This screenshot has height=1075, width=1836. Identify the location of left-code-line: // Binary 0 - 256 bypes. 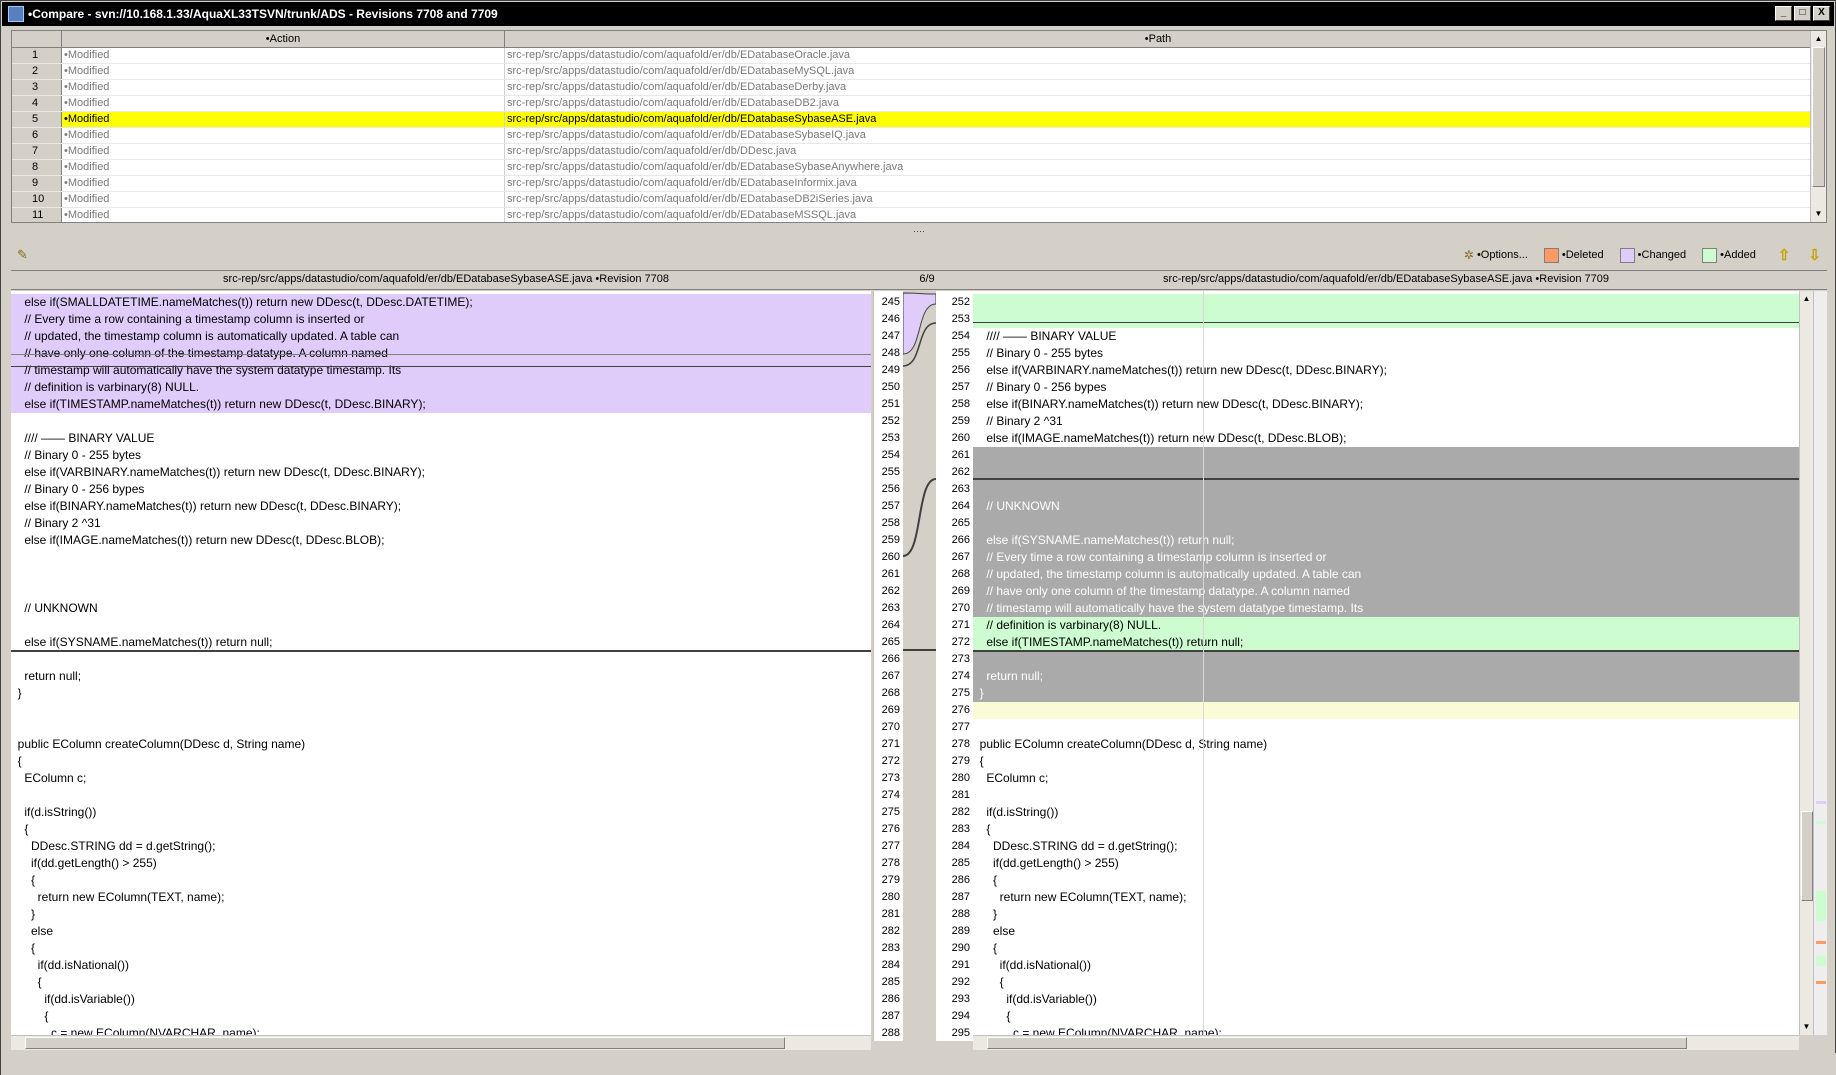
(441, 489).